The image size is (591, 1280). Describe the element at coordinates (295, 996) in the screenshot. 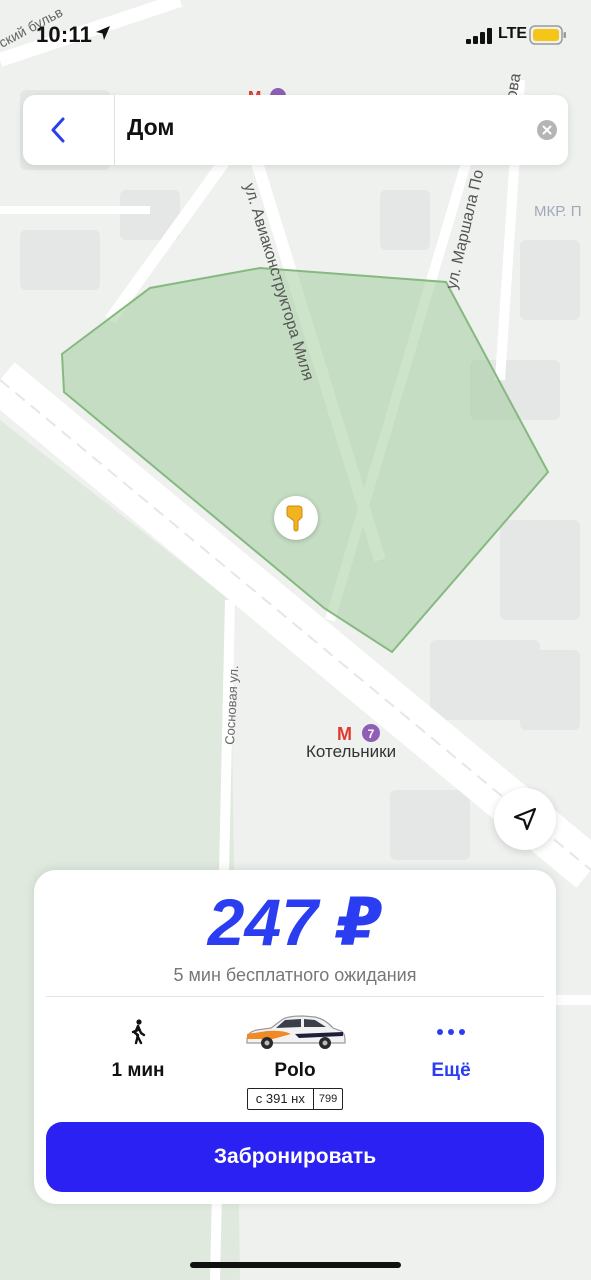

I see `card-divider` at that location.